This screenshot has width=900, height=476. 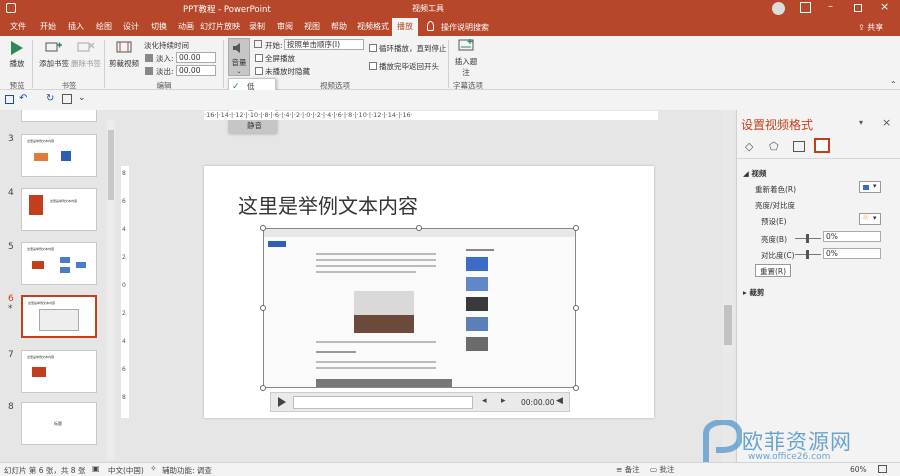 What do you see at coordinates (852, 253) in the screenshot?
I see `contrast-input: 0%` at bounding box center [852, 253].